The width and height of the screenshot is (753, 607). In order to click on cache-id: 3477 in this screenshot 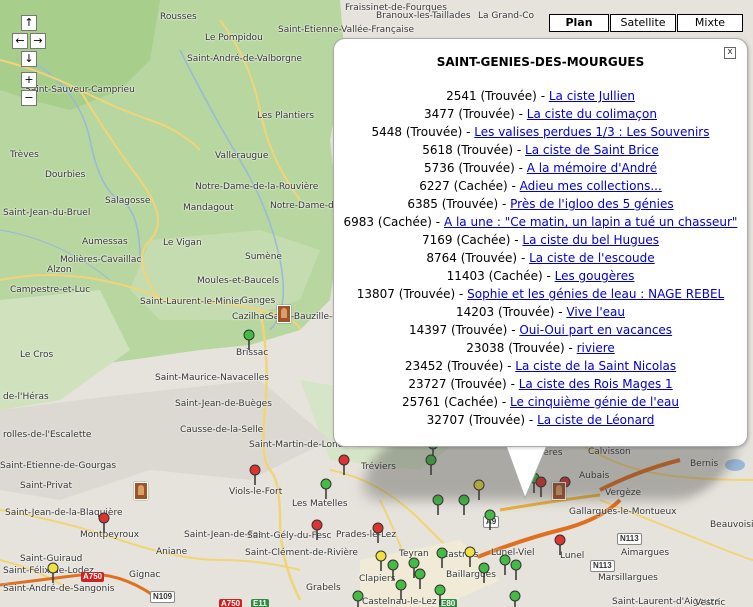, I will do `click(439, 114)`.